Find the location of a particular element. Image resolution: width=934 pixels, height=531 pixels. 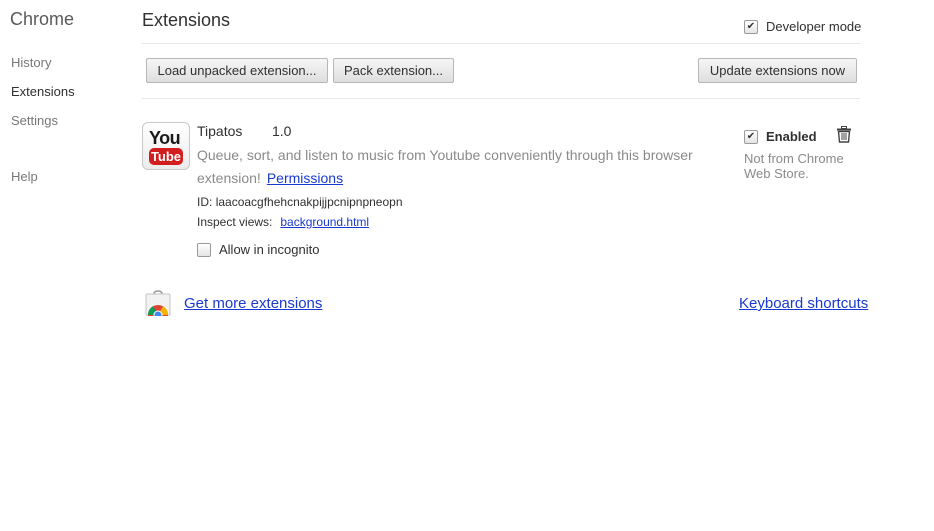

update-extensions-button: Update extensions now is located at coordinates (777, 70).